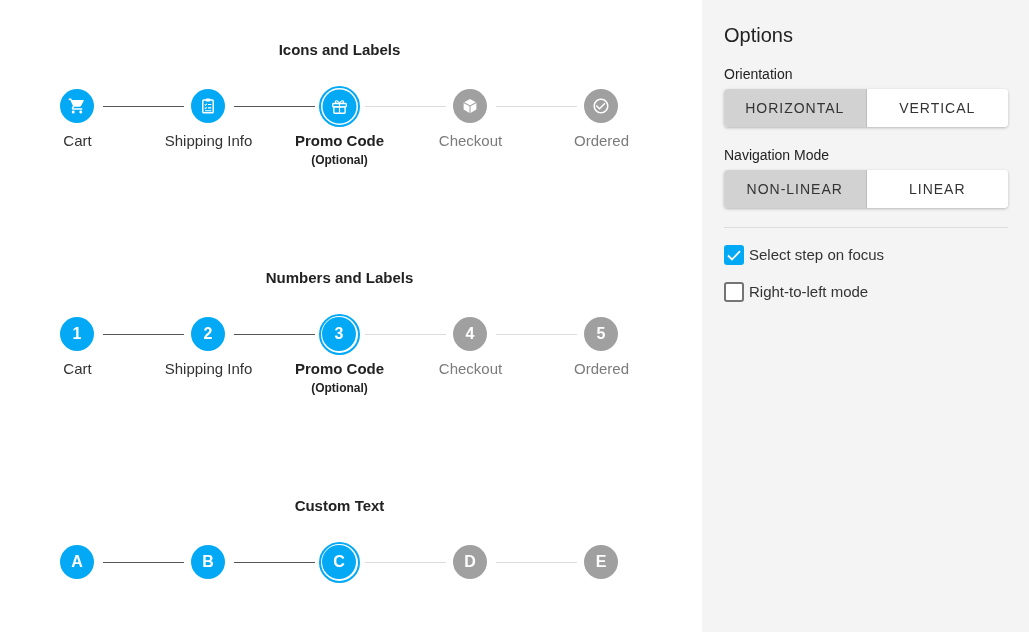 The image size is (1029, 632). I want to click on step-button: 3, so click(339, 334).